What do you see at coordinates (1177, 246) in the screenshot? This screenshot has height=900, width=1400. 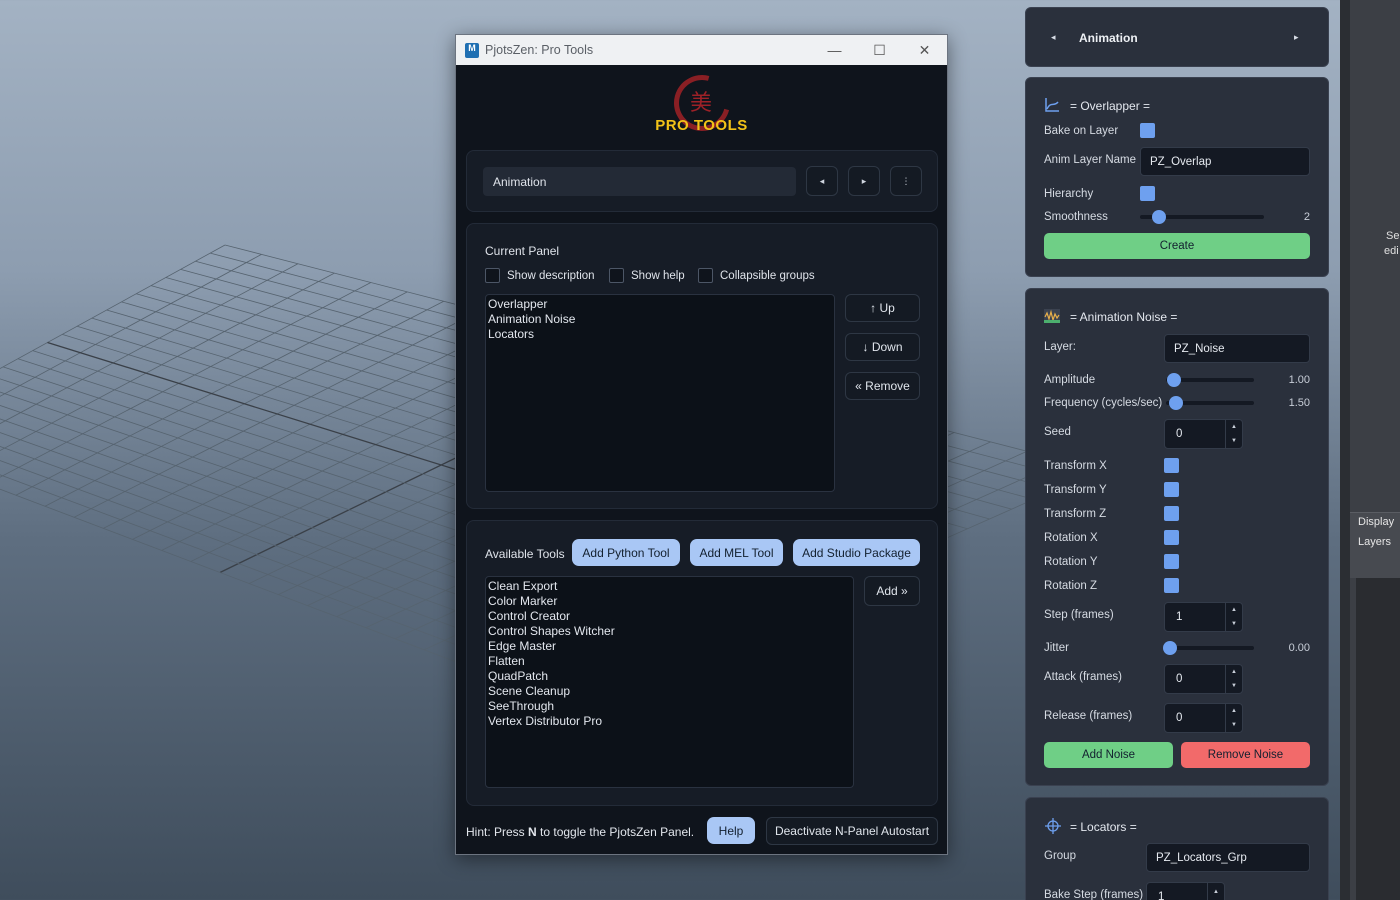 I see `create-button: Create` at bounding box center [1177, 246].